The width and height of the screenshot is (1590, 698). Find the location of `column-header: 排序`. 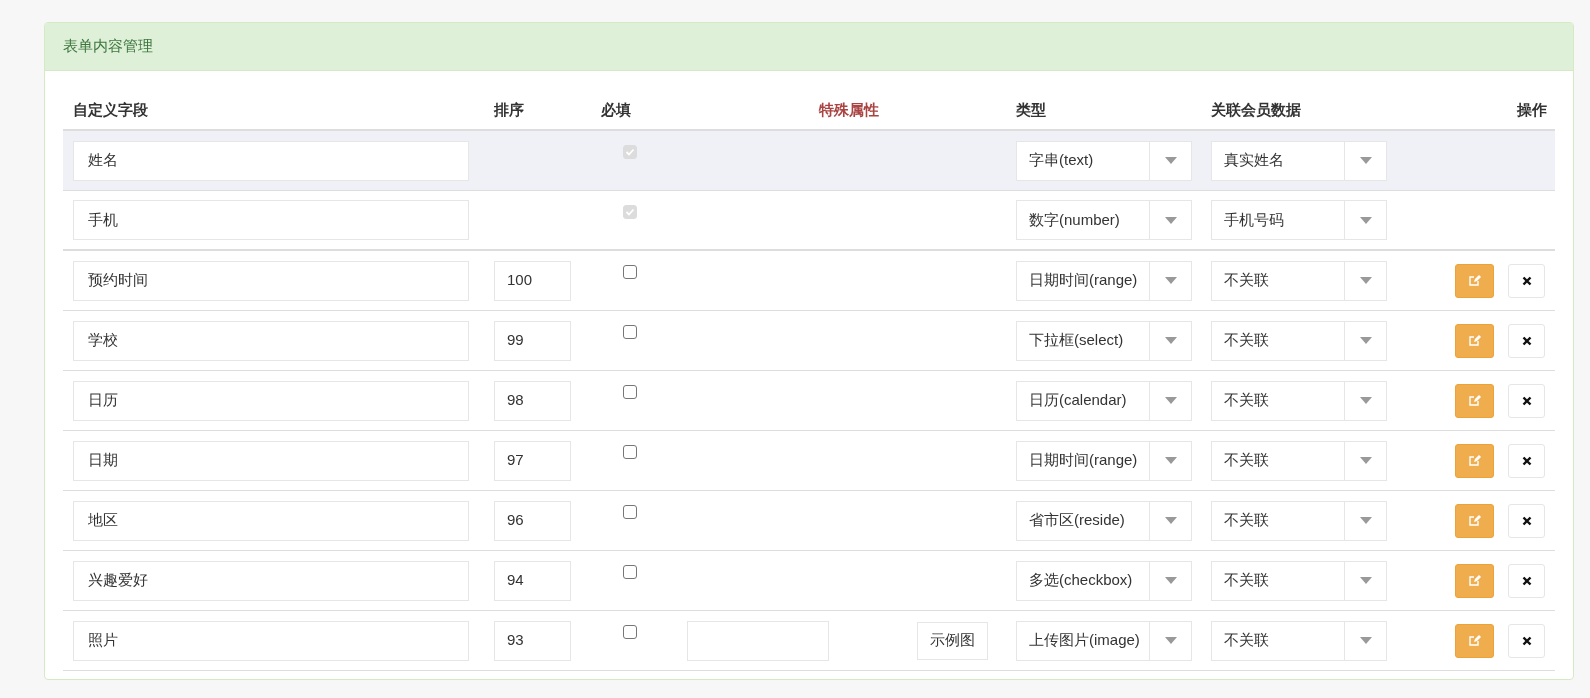

column-header: 排序 is located at coordinates (509, 109).